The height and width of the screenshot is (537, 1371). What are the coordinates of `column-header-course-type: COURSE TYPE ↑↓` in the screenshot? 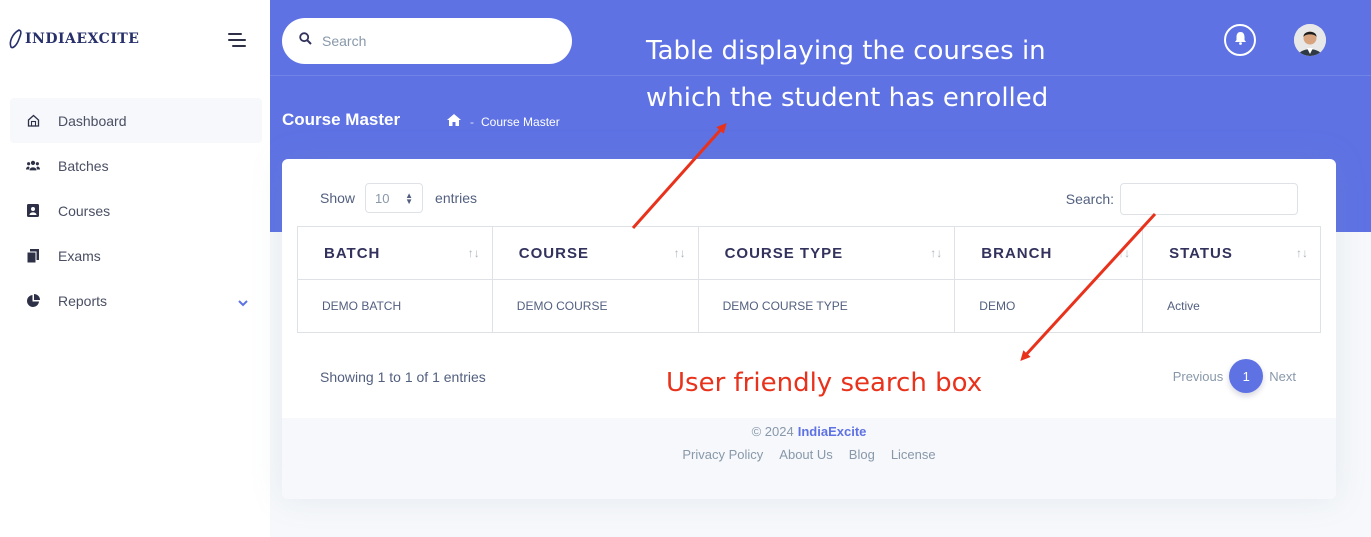 It's located at (826, 253).